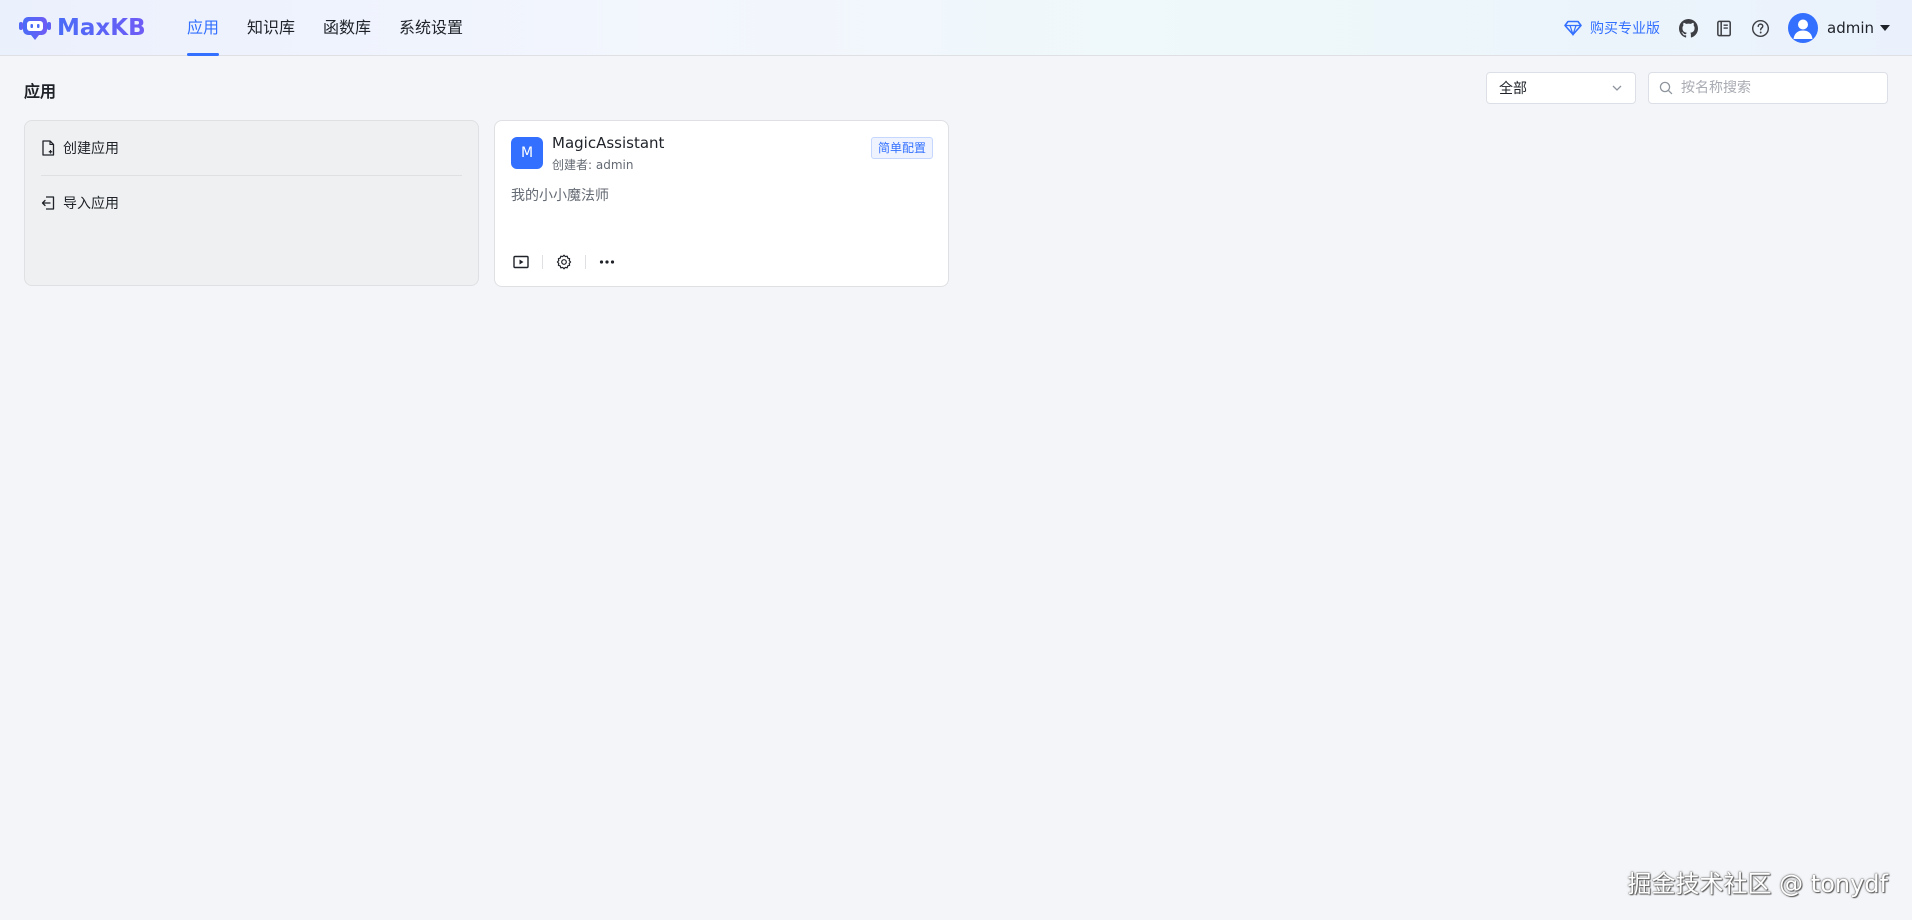 The image size is (1912, 920). I want to click on type-filter-value: 全部, so click(1513, 89).